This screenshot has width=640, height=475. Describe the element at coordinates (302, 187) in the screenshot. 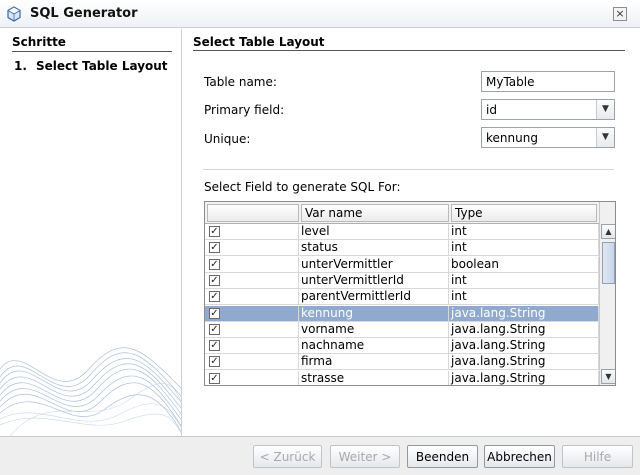

I see `table-caption: Select Field to generate SQL For:` at that location.